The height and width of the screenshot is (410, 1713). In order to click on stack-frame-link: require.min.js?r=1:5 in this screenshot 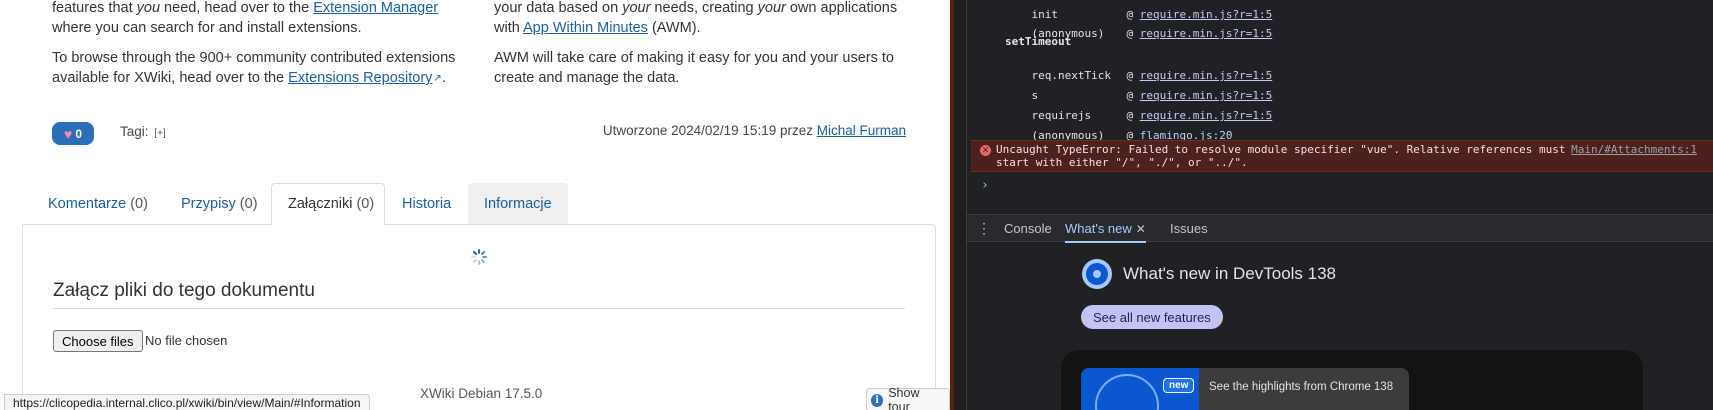, I will do `click(1206, 33)`.